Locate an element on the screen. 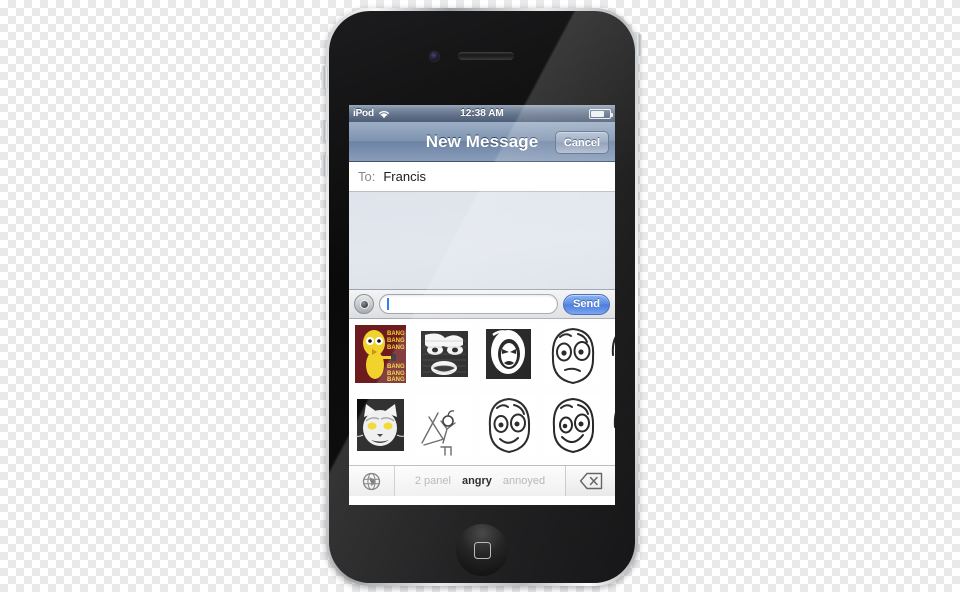 This screenshot has width=960, height=592. cancel-button: Cancel is located at coordinates (581, 142).